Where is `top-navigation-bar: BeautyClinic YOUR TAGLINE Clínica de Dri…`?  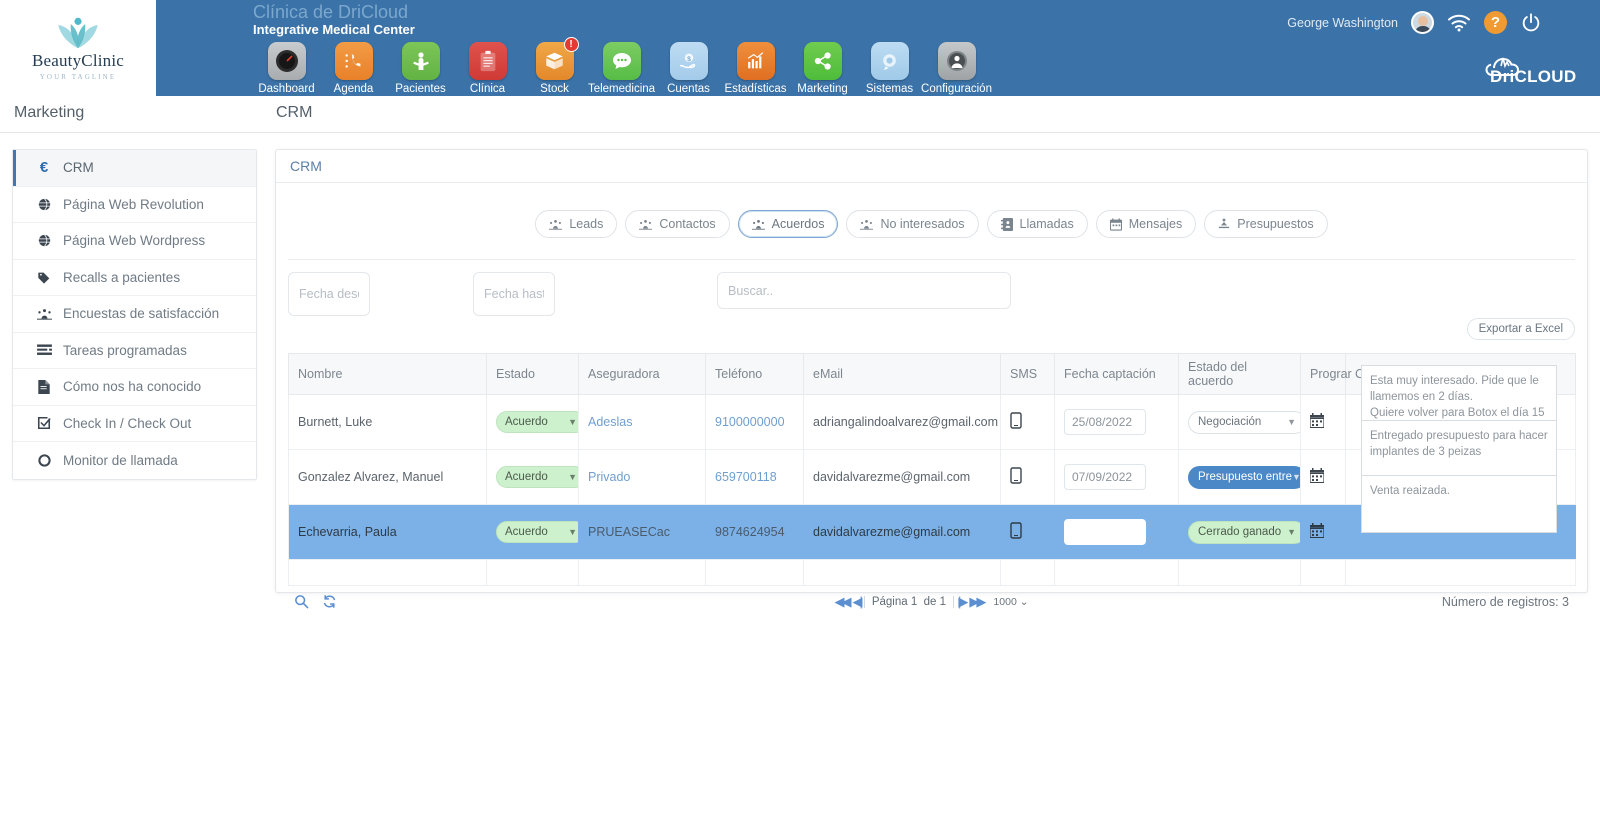 top-navigation-bar: BeautyClinic YOUR TAGLINE Clínica de Dri… is located at coordinates (800, 48).